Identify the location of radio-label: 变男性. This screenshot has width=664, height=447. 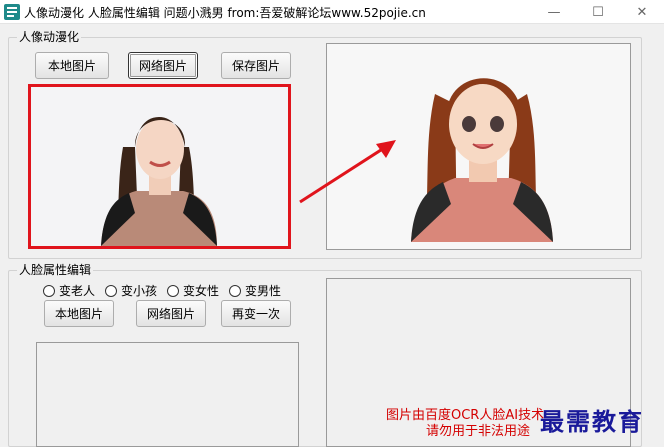
(263, 291).